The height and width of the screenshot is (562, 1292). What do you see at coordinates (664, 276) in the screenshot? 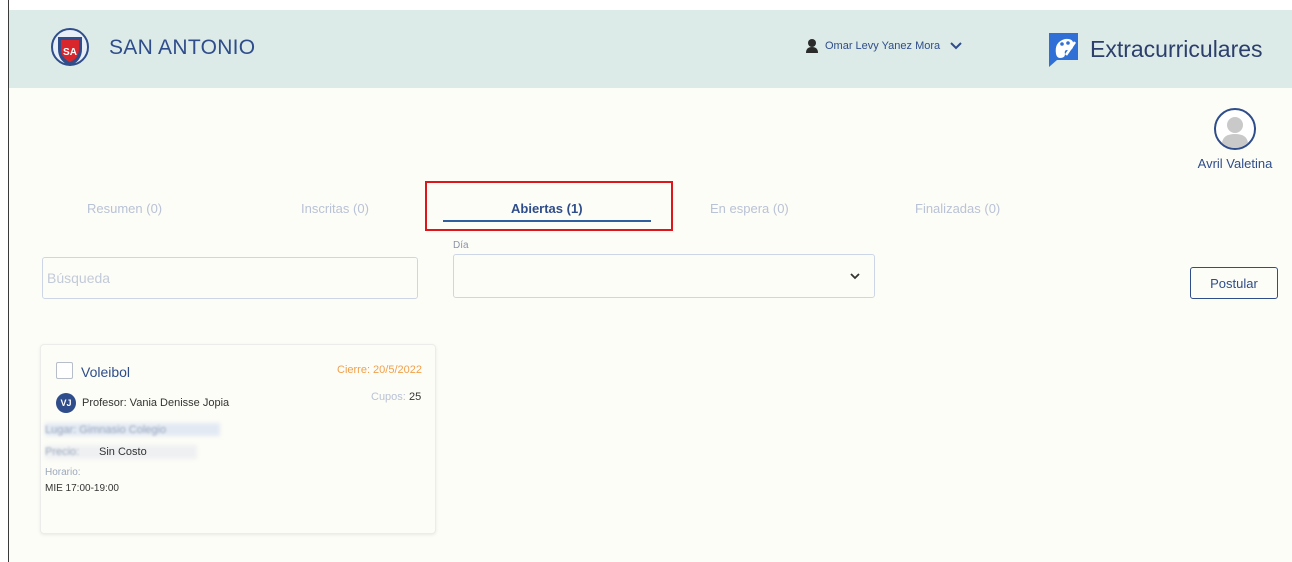
I see `dia-select` at bounding box center [664, 276].